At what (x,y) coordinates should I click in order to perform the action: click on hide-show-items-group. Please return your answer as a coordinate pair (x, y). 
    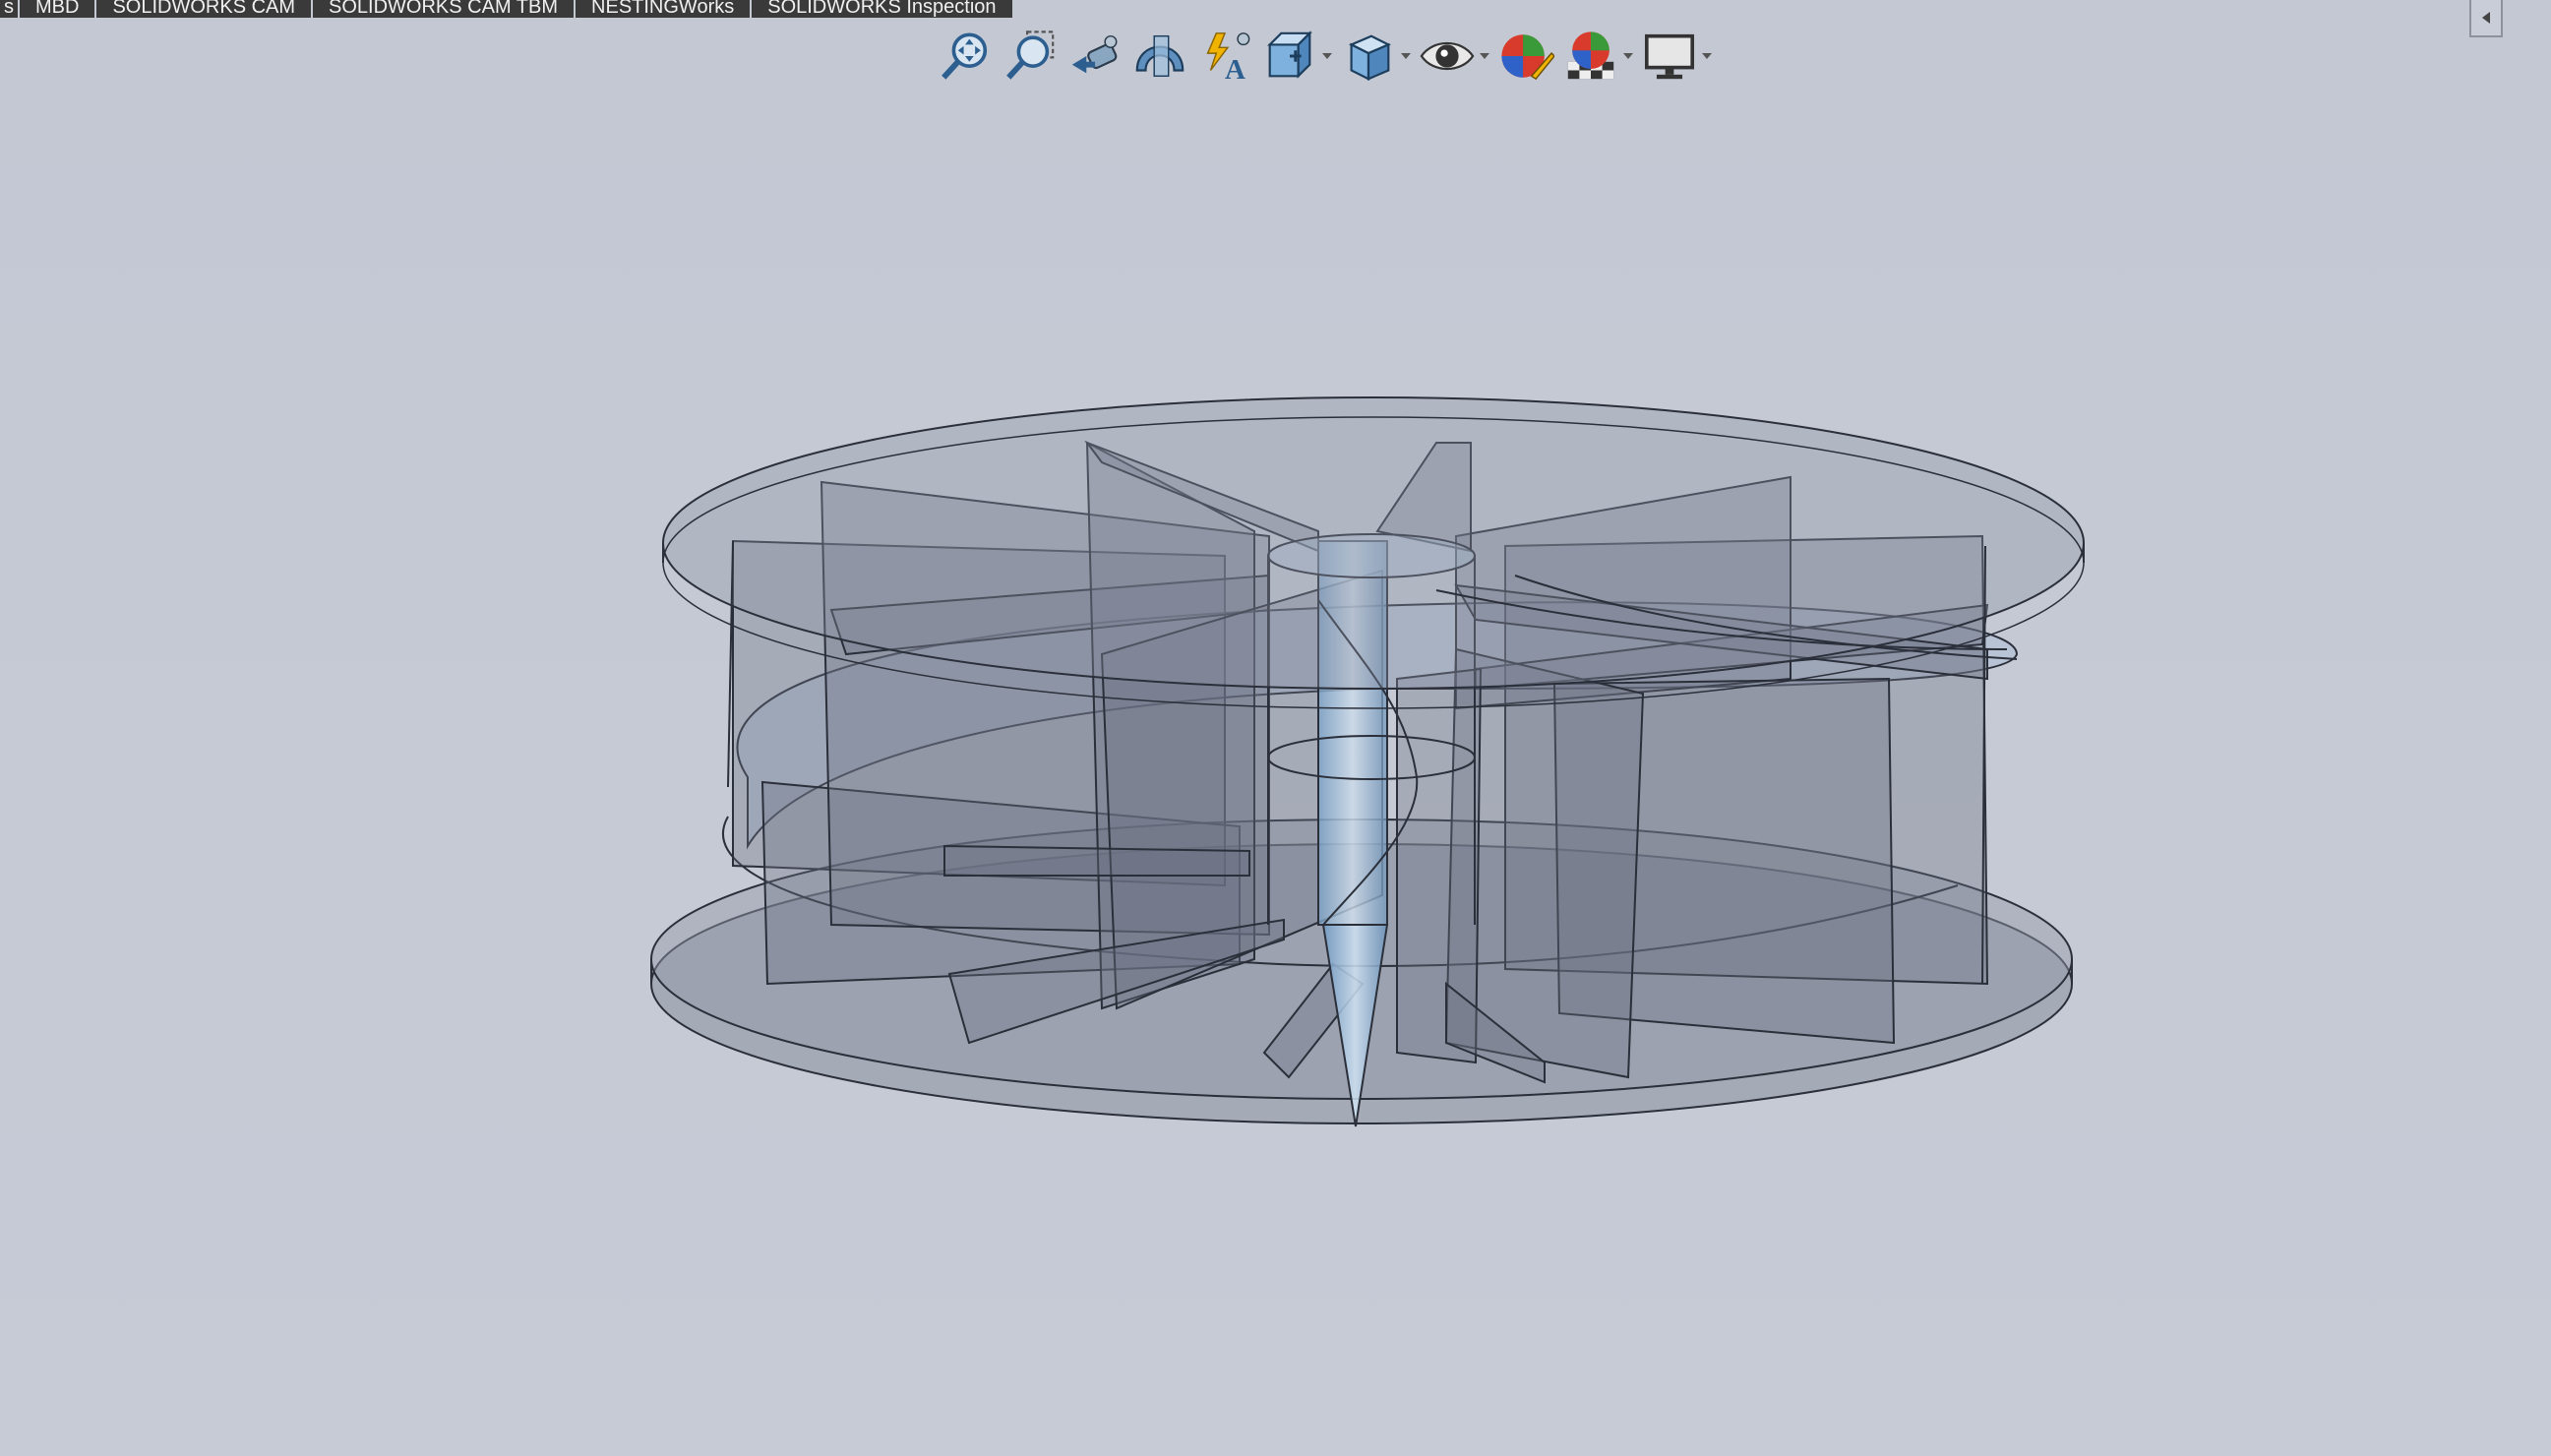
    Looking at the image, I should click on (1454, 56).